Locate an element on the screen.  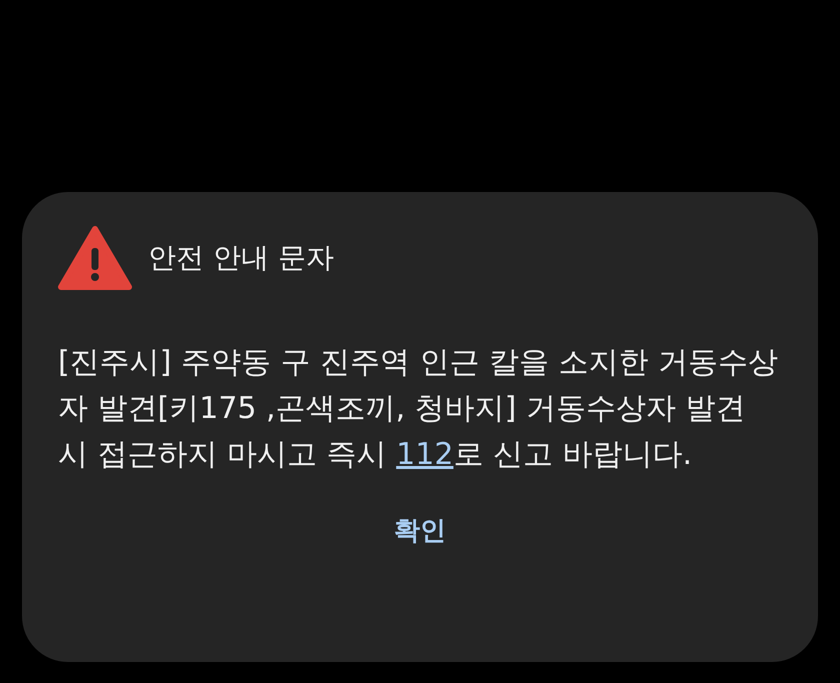
phone-link: 112 is located at coordinates (425, 454).